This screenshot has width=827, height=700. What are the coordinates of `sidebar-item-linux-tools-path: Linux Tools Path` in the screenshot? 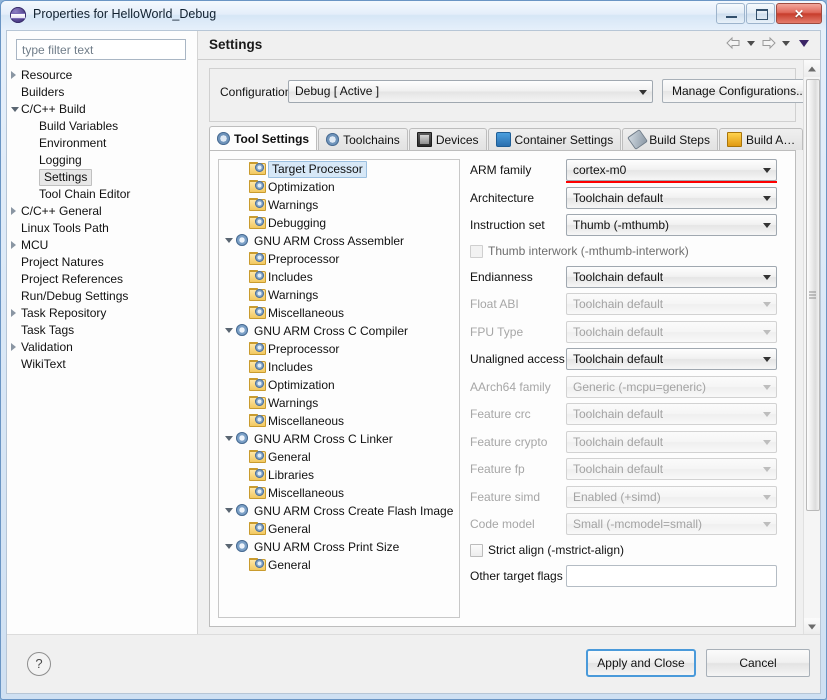 It's located at (102, 228).